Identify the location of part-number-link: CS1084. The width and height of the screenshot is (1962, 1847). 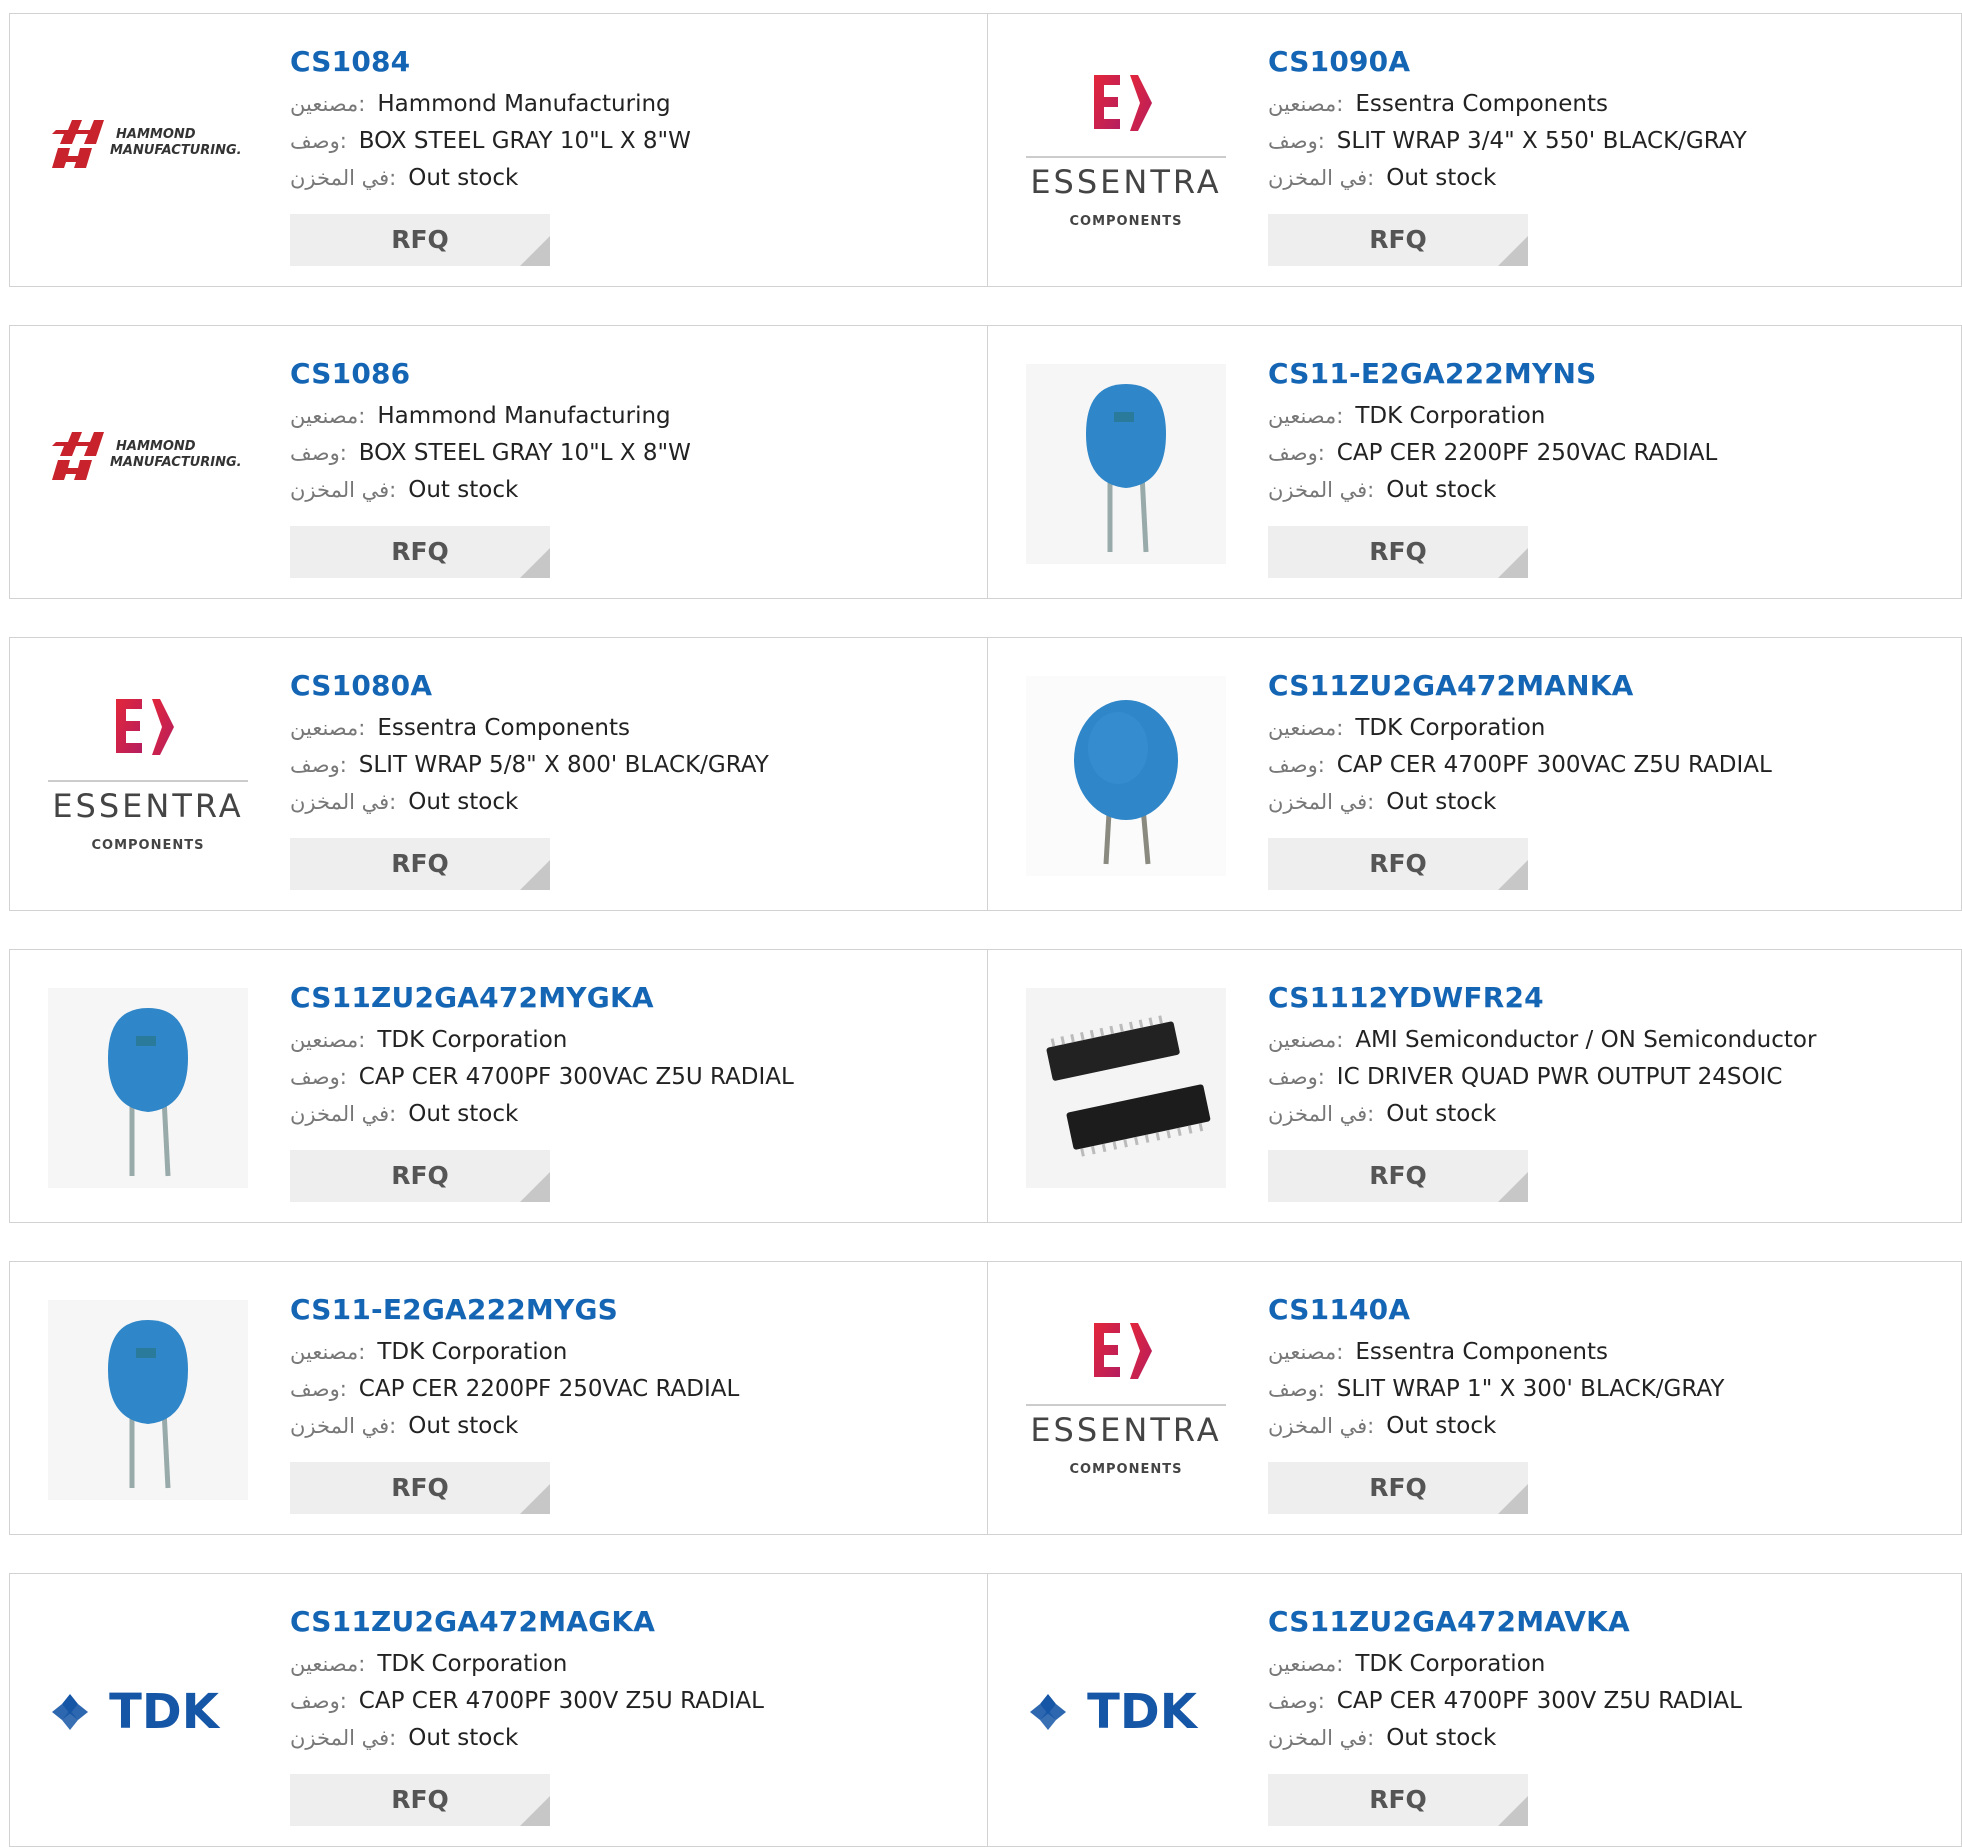
(490, 62).